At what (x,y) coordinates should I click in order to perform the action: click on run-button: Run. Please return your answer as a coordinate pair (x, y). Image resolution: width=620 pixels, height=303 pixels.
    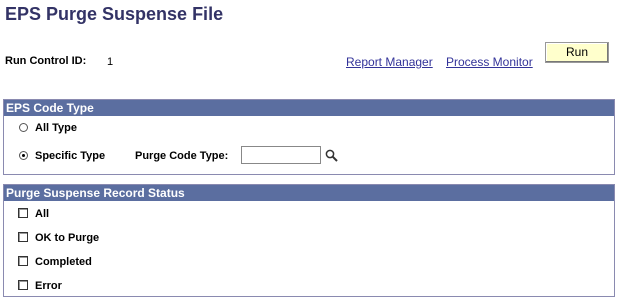
    Looking at the image, I should click on (577, 52).